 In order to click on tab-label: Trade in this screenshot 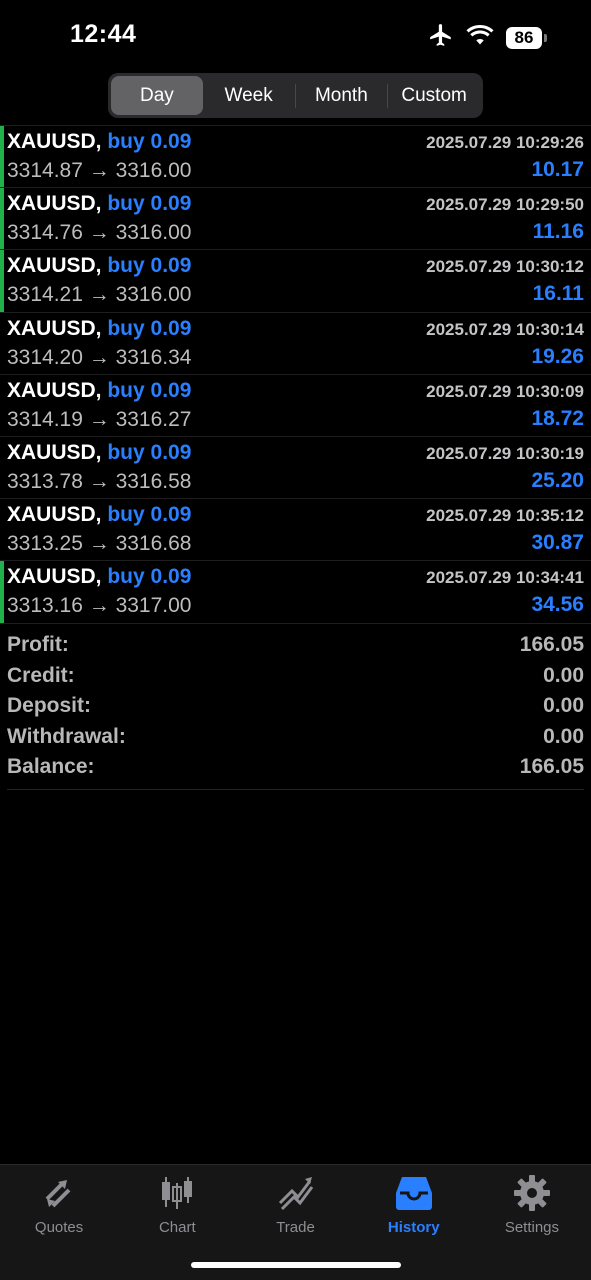, I will do `click(295, 1227)`.